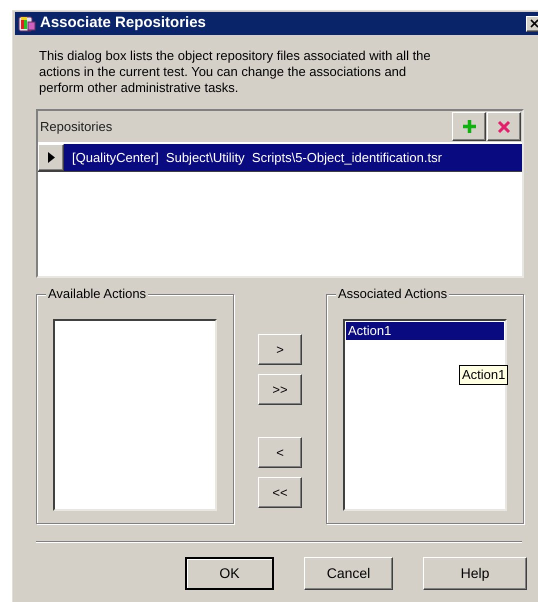 This screenshot has height=602, width=538. Describe the element at coordinates (76, 127) in the screenshot. I see `header-label: Repositories` at that location.